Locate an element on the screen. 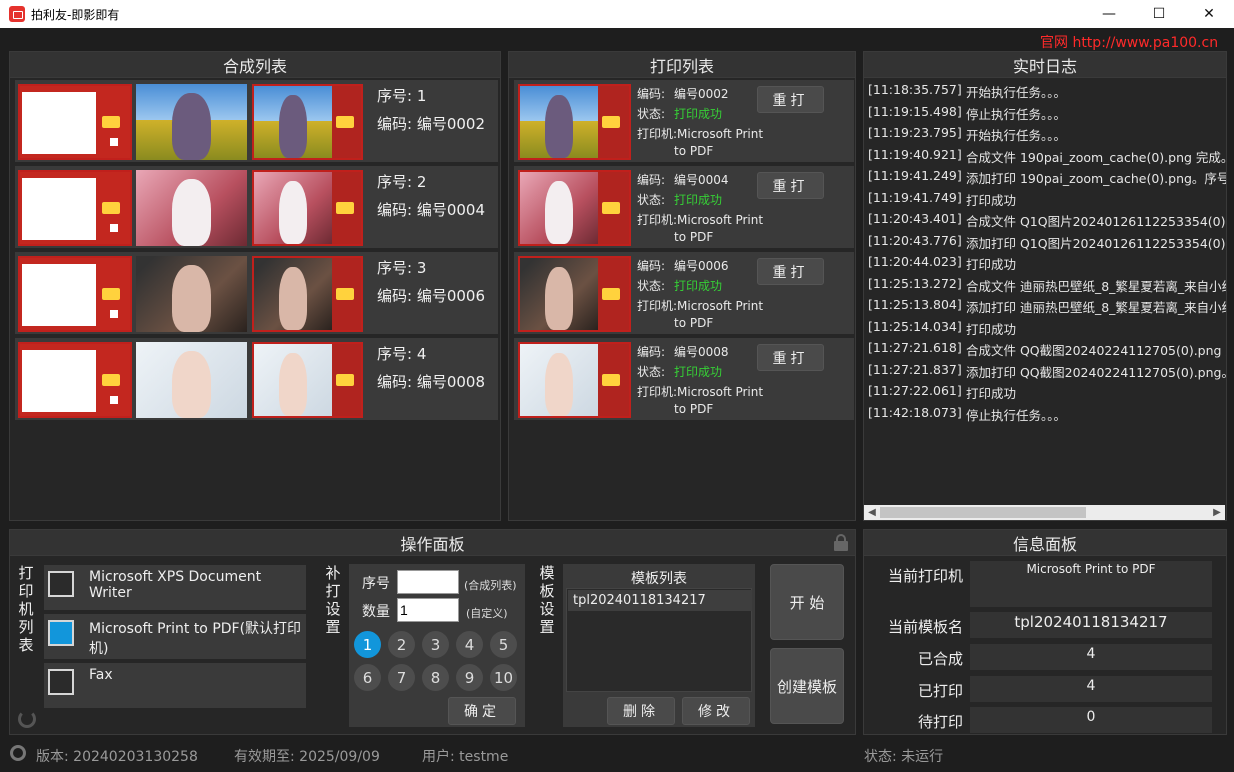 This screenshot has height=772, width=1234. close-button: ✕ is located at coordinates (1209, 14).